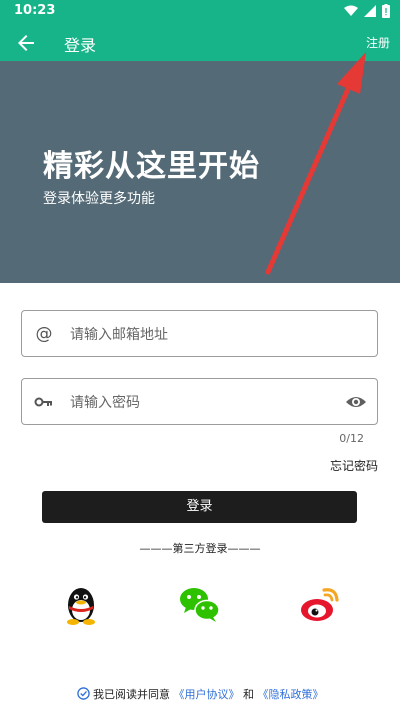 This screenshot has height=710, width=400. I want to click on checkbox-checked-icon, so click(83, 693).